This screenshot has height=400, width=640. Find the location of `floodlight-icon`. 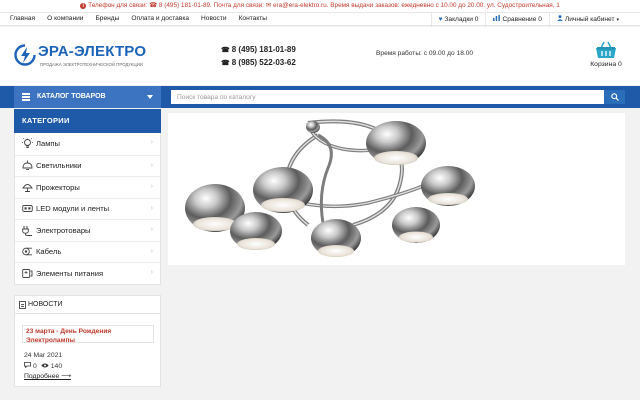

floodlight-icon is located at coordinates (27, 187).